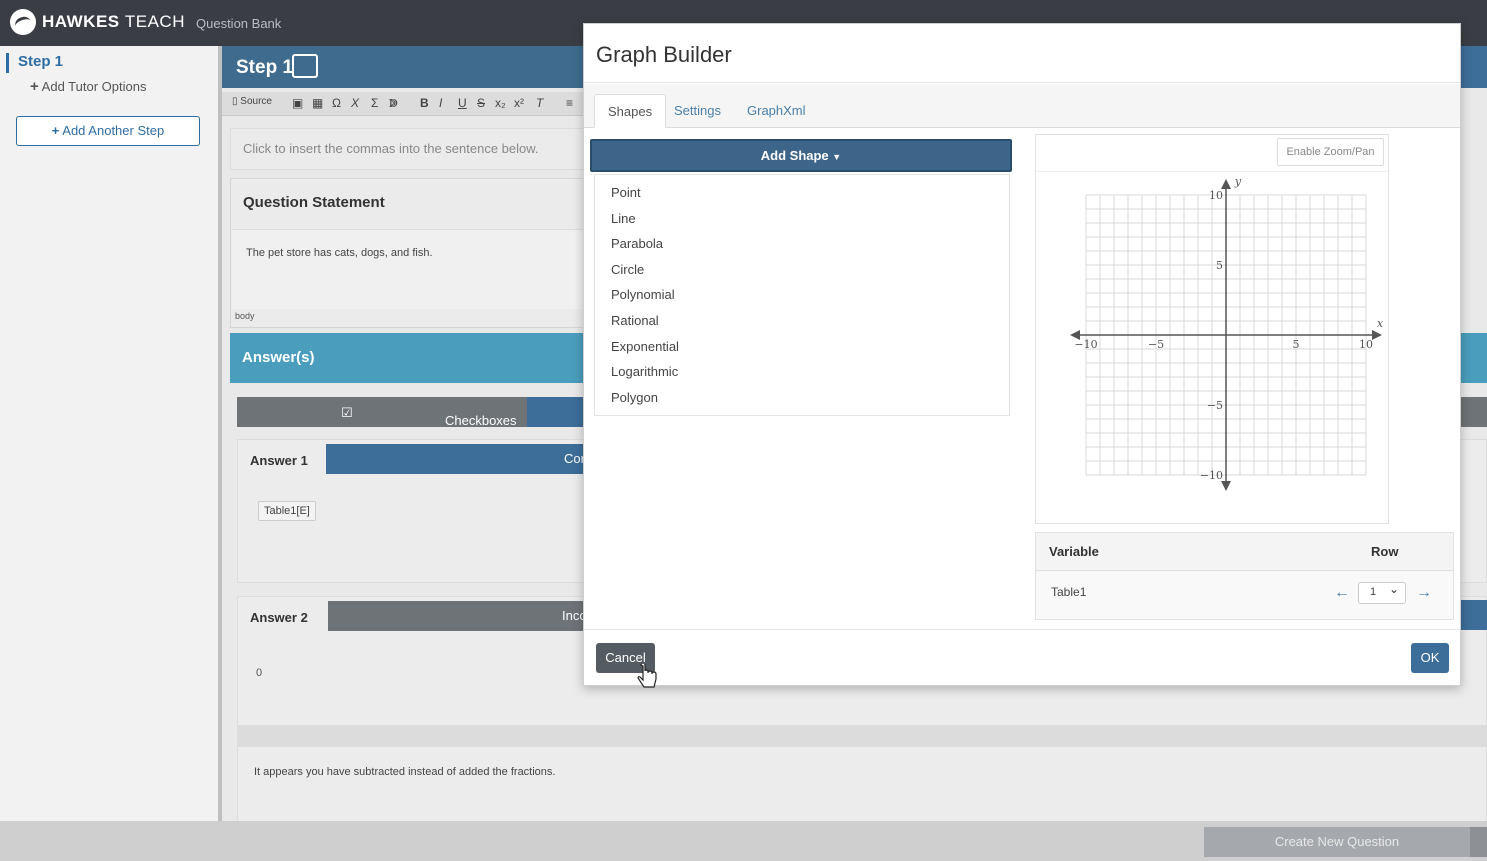  Describe the element at coordinates (305, 66) in the screenshot. I see `edit-icon` at that location.